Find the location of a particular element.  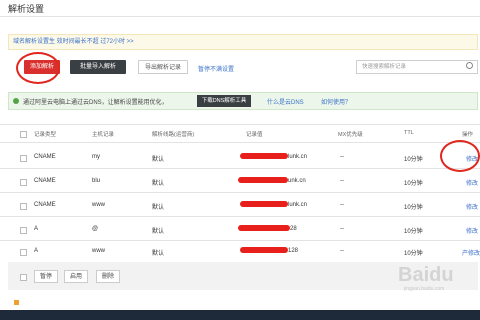

what-is-cloud-dns-link: 什么是云DNS is located at coordinates (285, 101).